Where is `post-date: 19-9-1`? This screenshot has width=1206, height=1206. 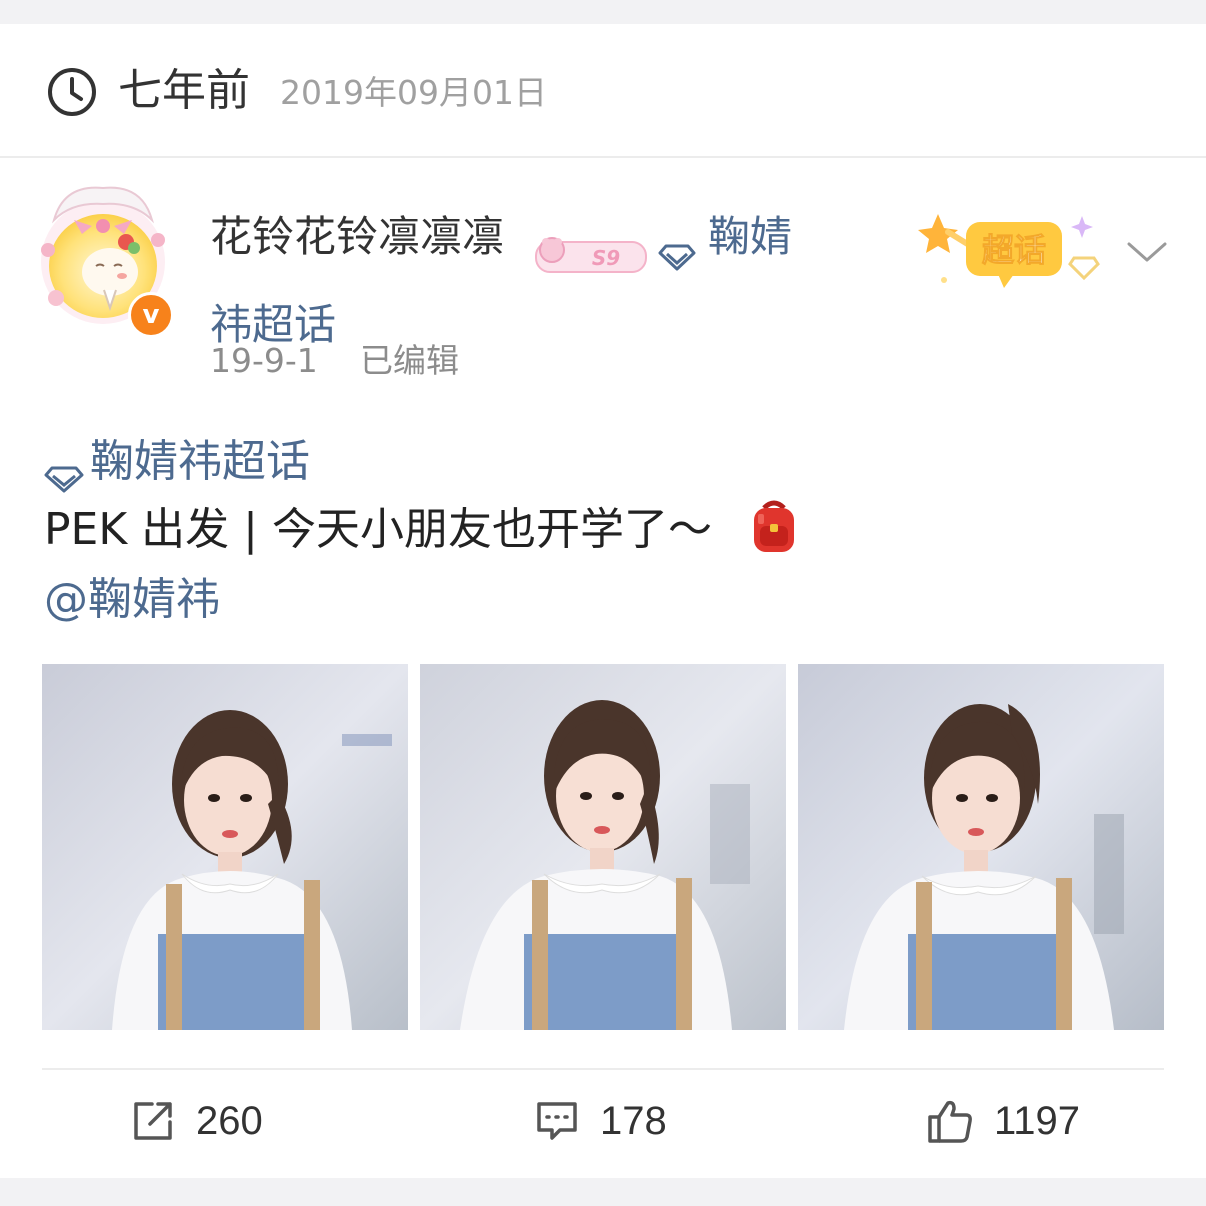 post-date: 19-9-1 is located at coordinates (264, 360).